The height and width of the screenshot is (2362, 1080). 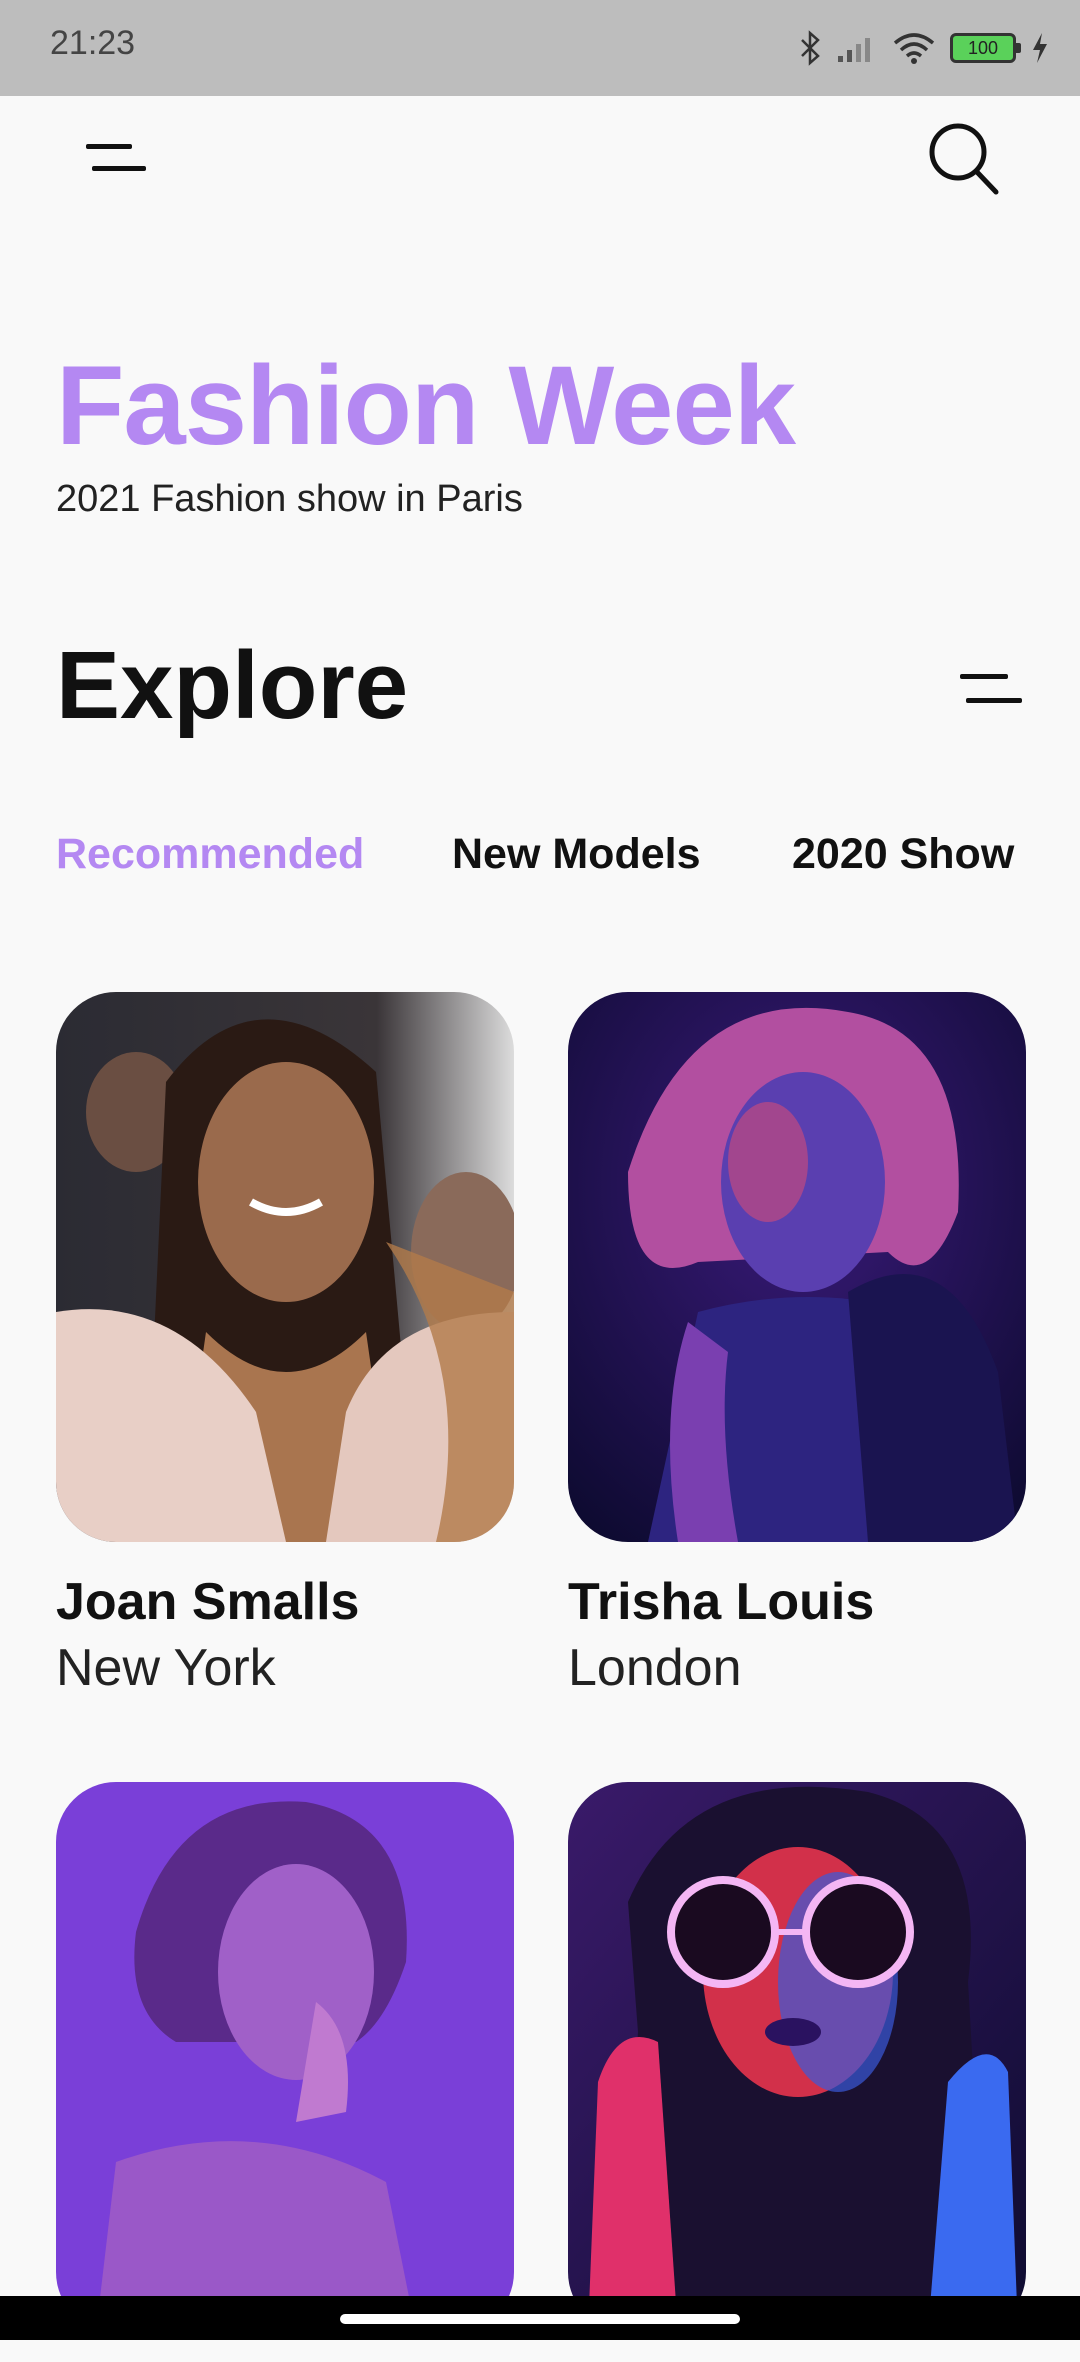 I want to click on model-card: Joan Smalls New York, so click(x=285, y=1345).